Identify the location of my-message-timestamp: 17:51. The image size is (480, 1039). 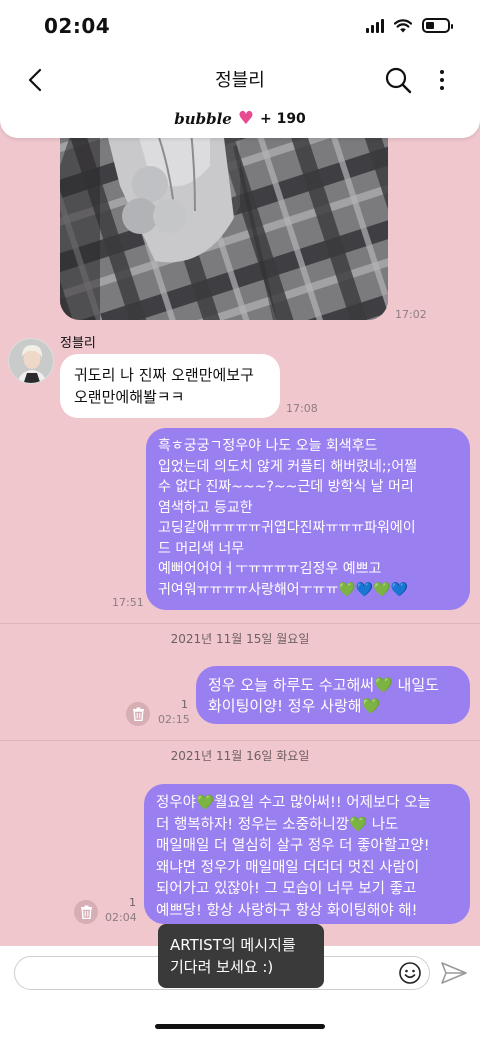
(128, 602).